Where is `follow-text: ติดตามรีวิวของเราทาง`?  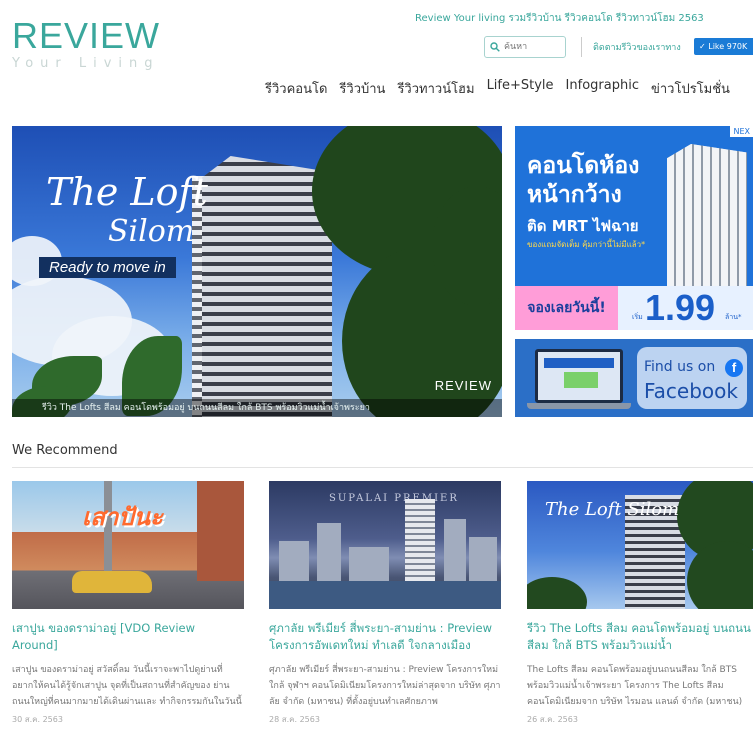 follow-text: ติดตามรีวิวของเราทาง is located at coordinates (637, 48).